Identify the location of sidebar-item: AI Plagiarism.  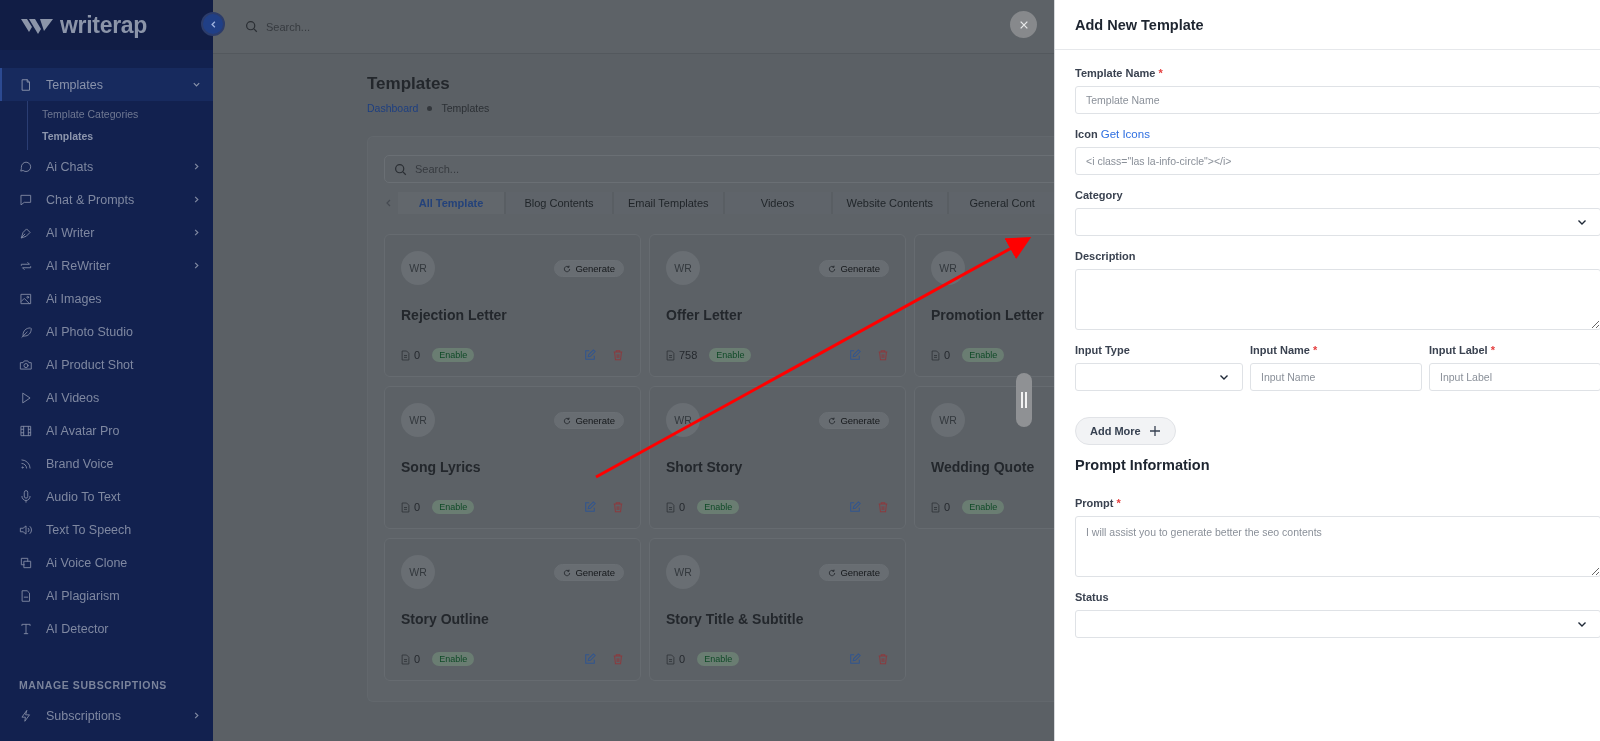
(106, 595).